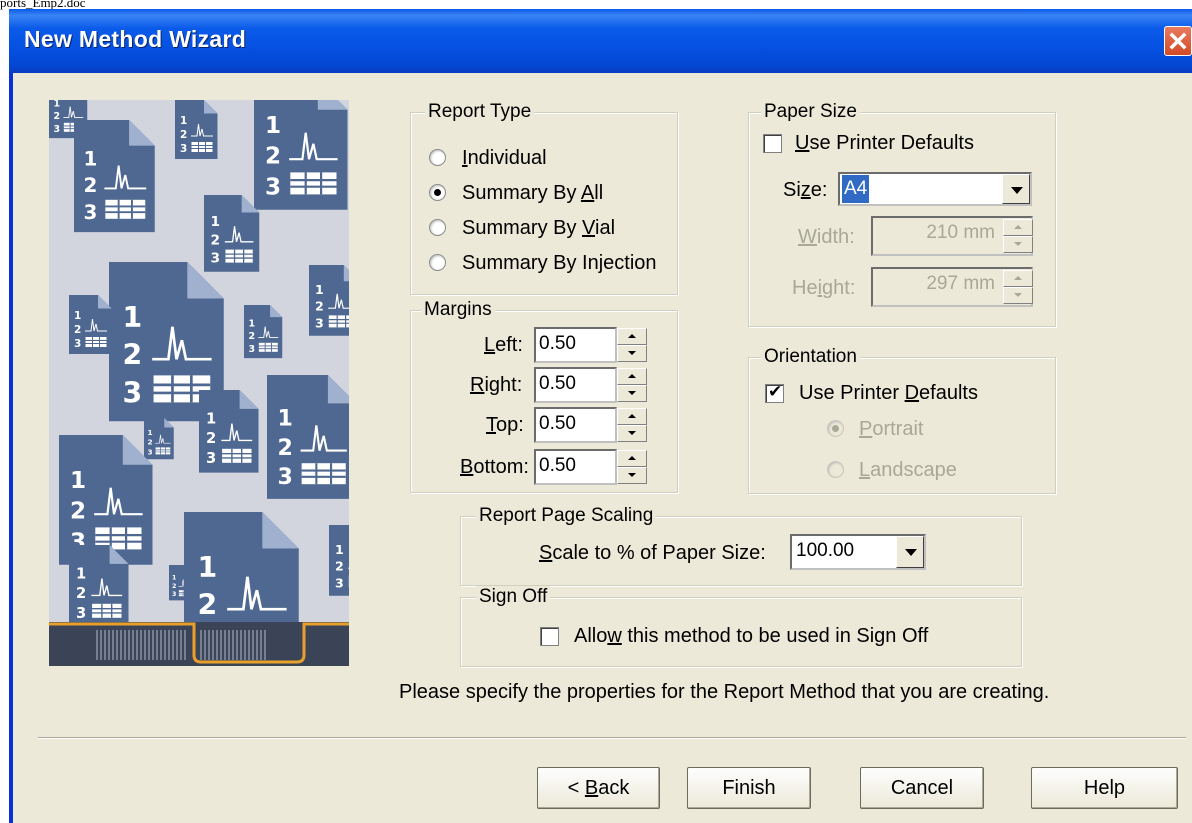  What do you see at coordinates (935, 189) in the screenshot?
I see `paper-size-select: A4` at bounding box center [935, 189].